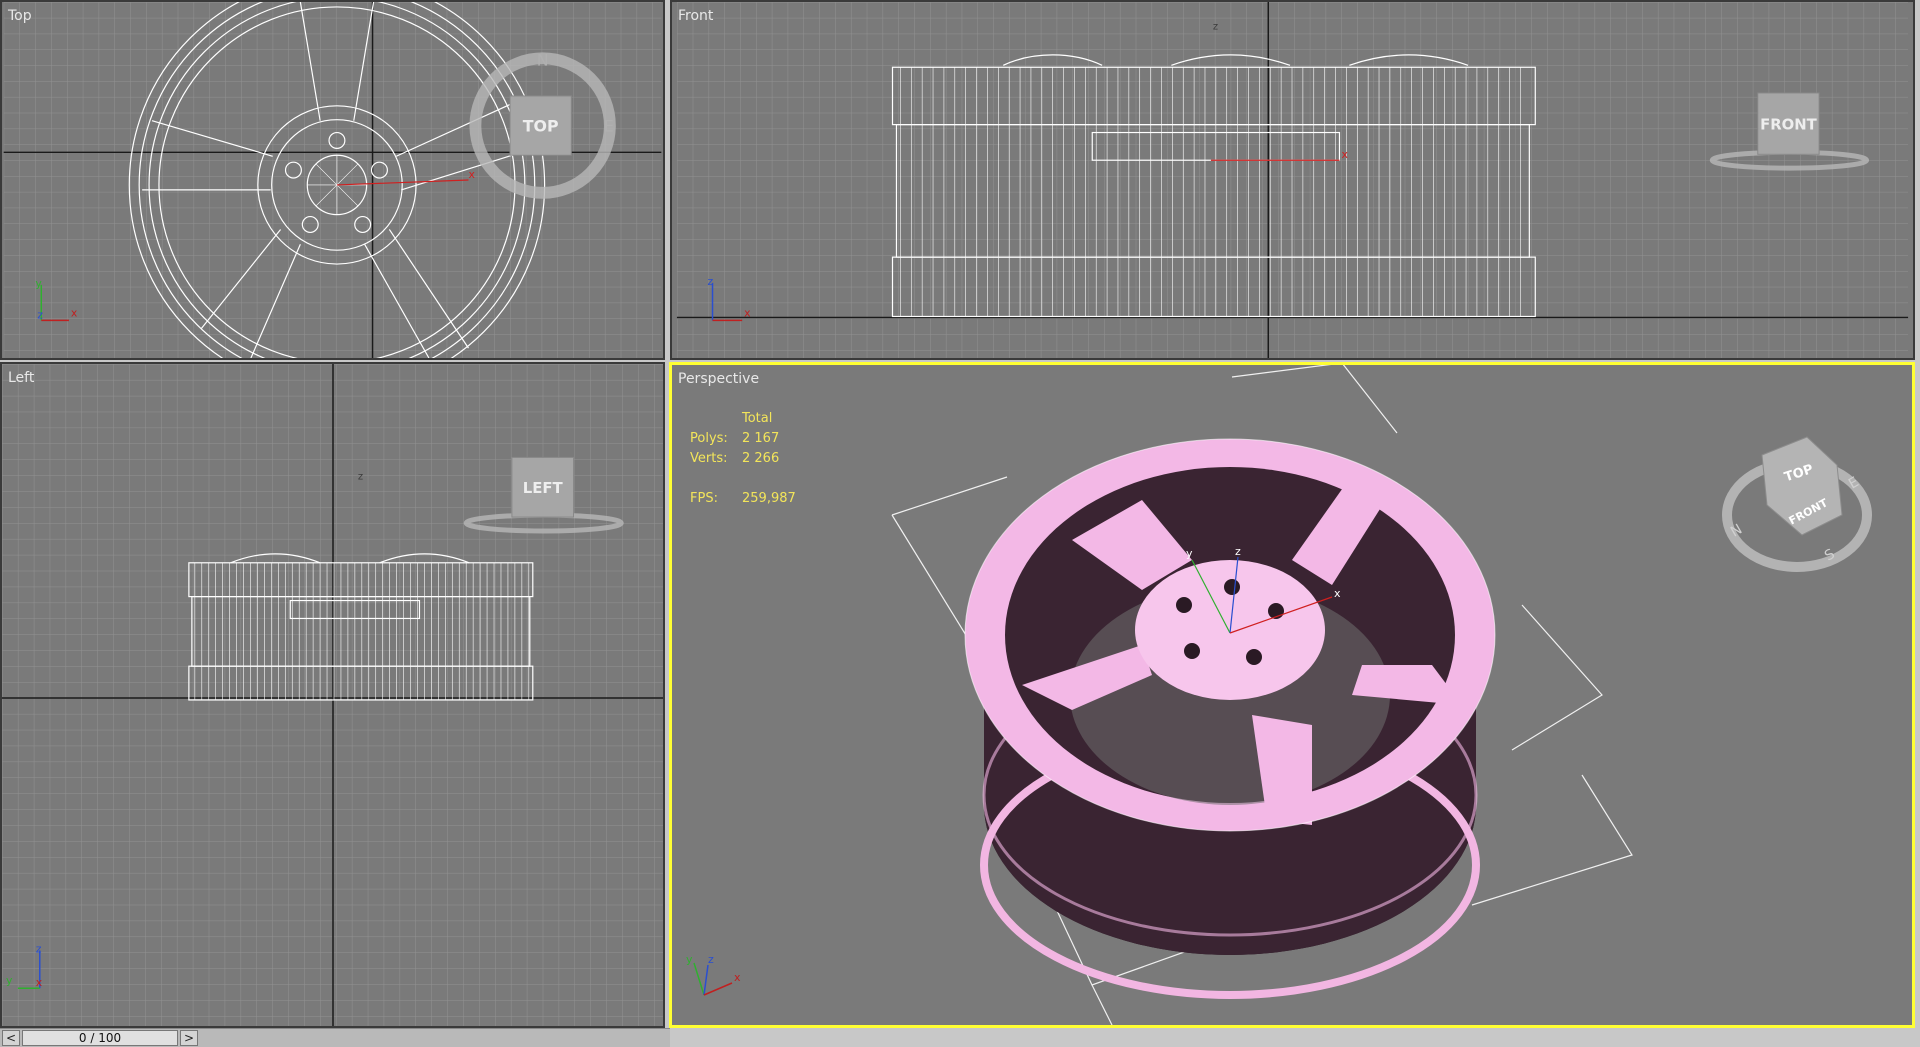 Image resolution: width=1920 pixels, height=1047 pixels. Describe the element at coordinates (1295, 1037) in the screenshot. I see `bottom-strip` at that location.